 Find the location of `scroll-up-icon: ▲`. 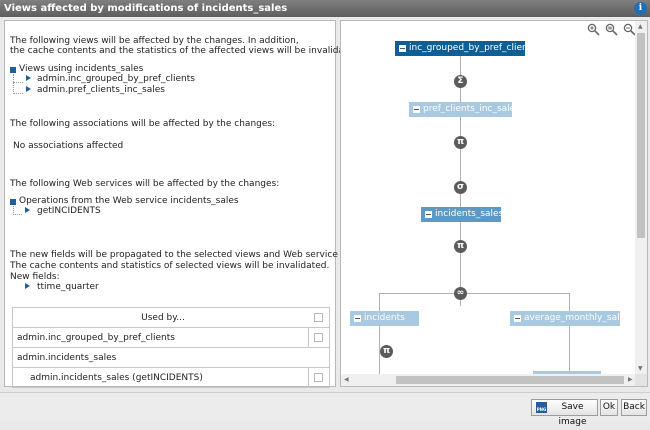

scroll-up-icon: ▲ is located at coordinates (640, 27).